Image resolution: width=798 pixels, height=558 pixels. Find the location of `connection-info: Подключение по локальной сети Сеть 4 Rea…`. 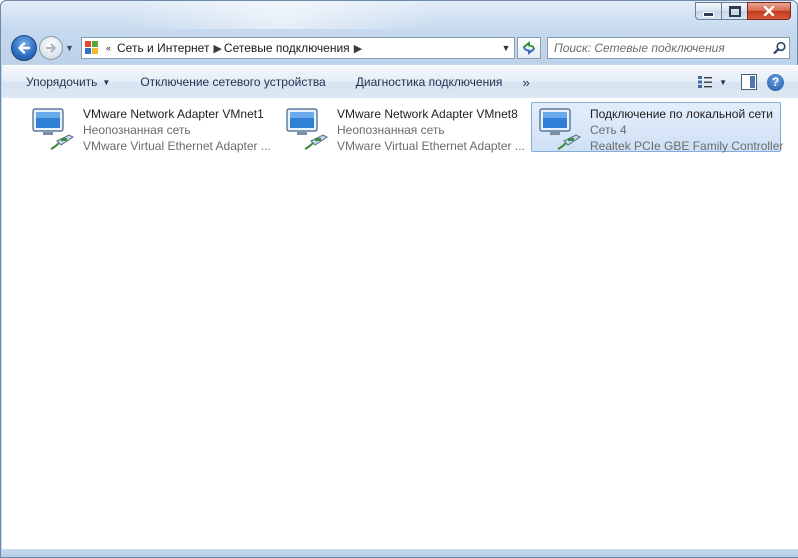

connection-info: Подключение по локальной сети Сеть 4 Rea… is located at coordinates (686, 129).